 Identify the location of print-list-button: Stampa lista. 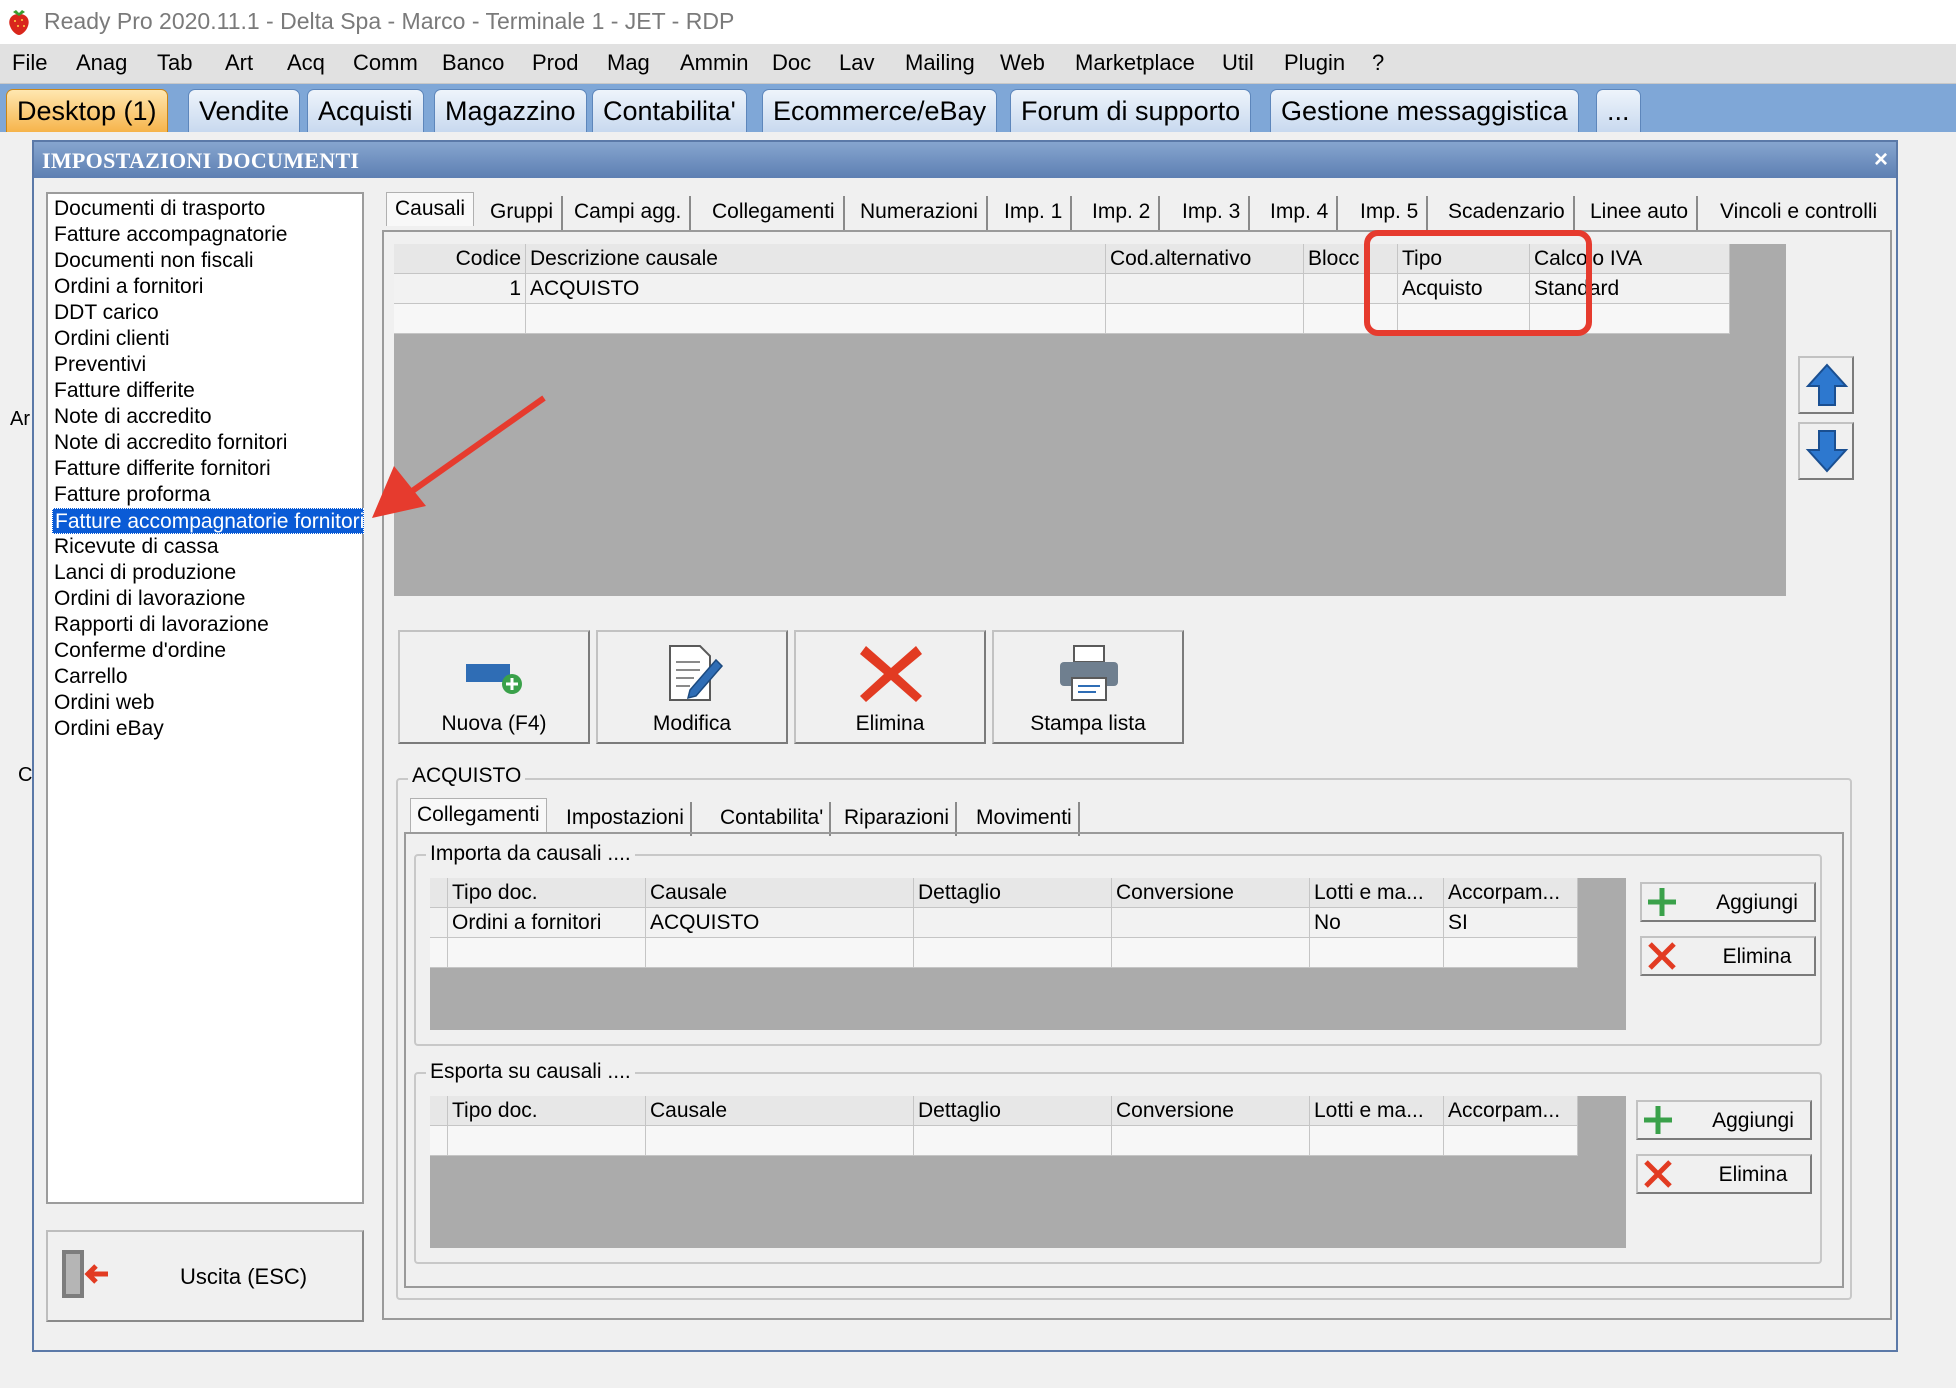
(1088, 687).